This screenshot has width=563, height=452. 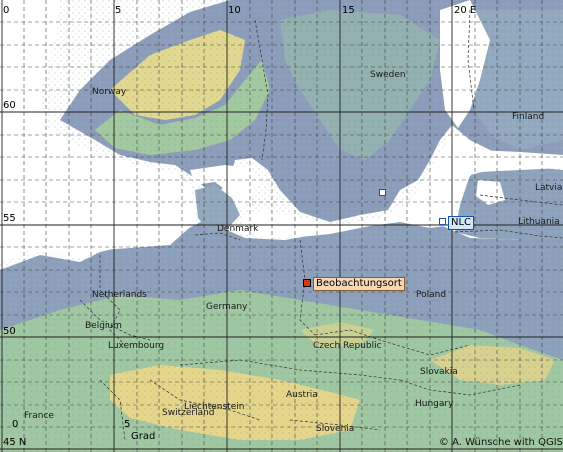 What do you see at coordinates (431, 295) in the screenshot?
I see `label-poland: Poland` at bounding box center [431, 295].